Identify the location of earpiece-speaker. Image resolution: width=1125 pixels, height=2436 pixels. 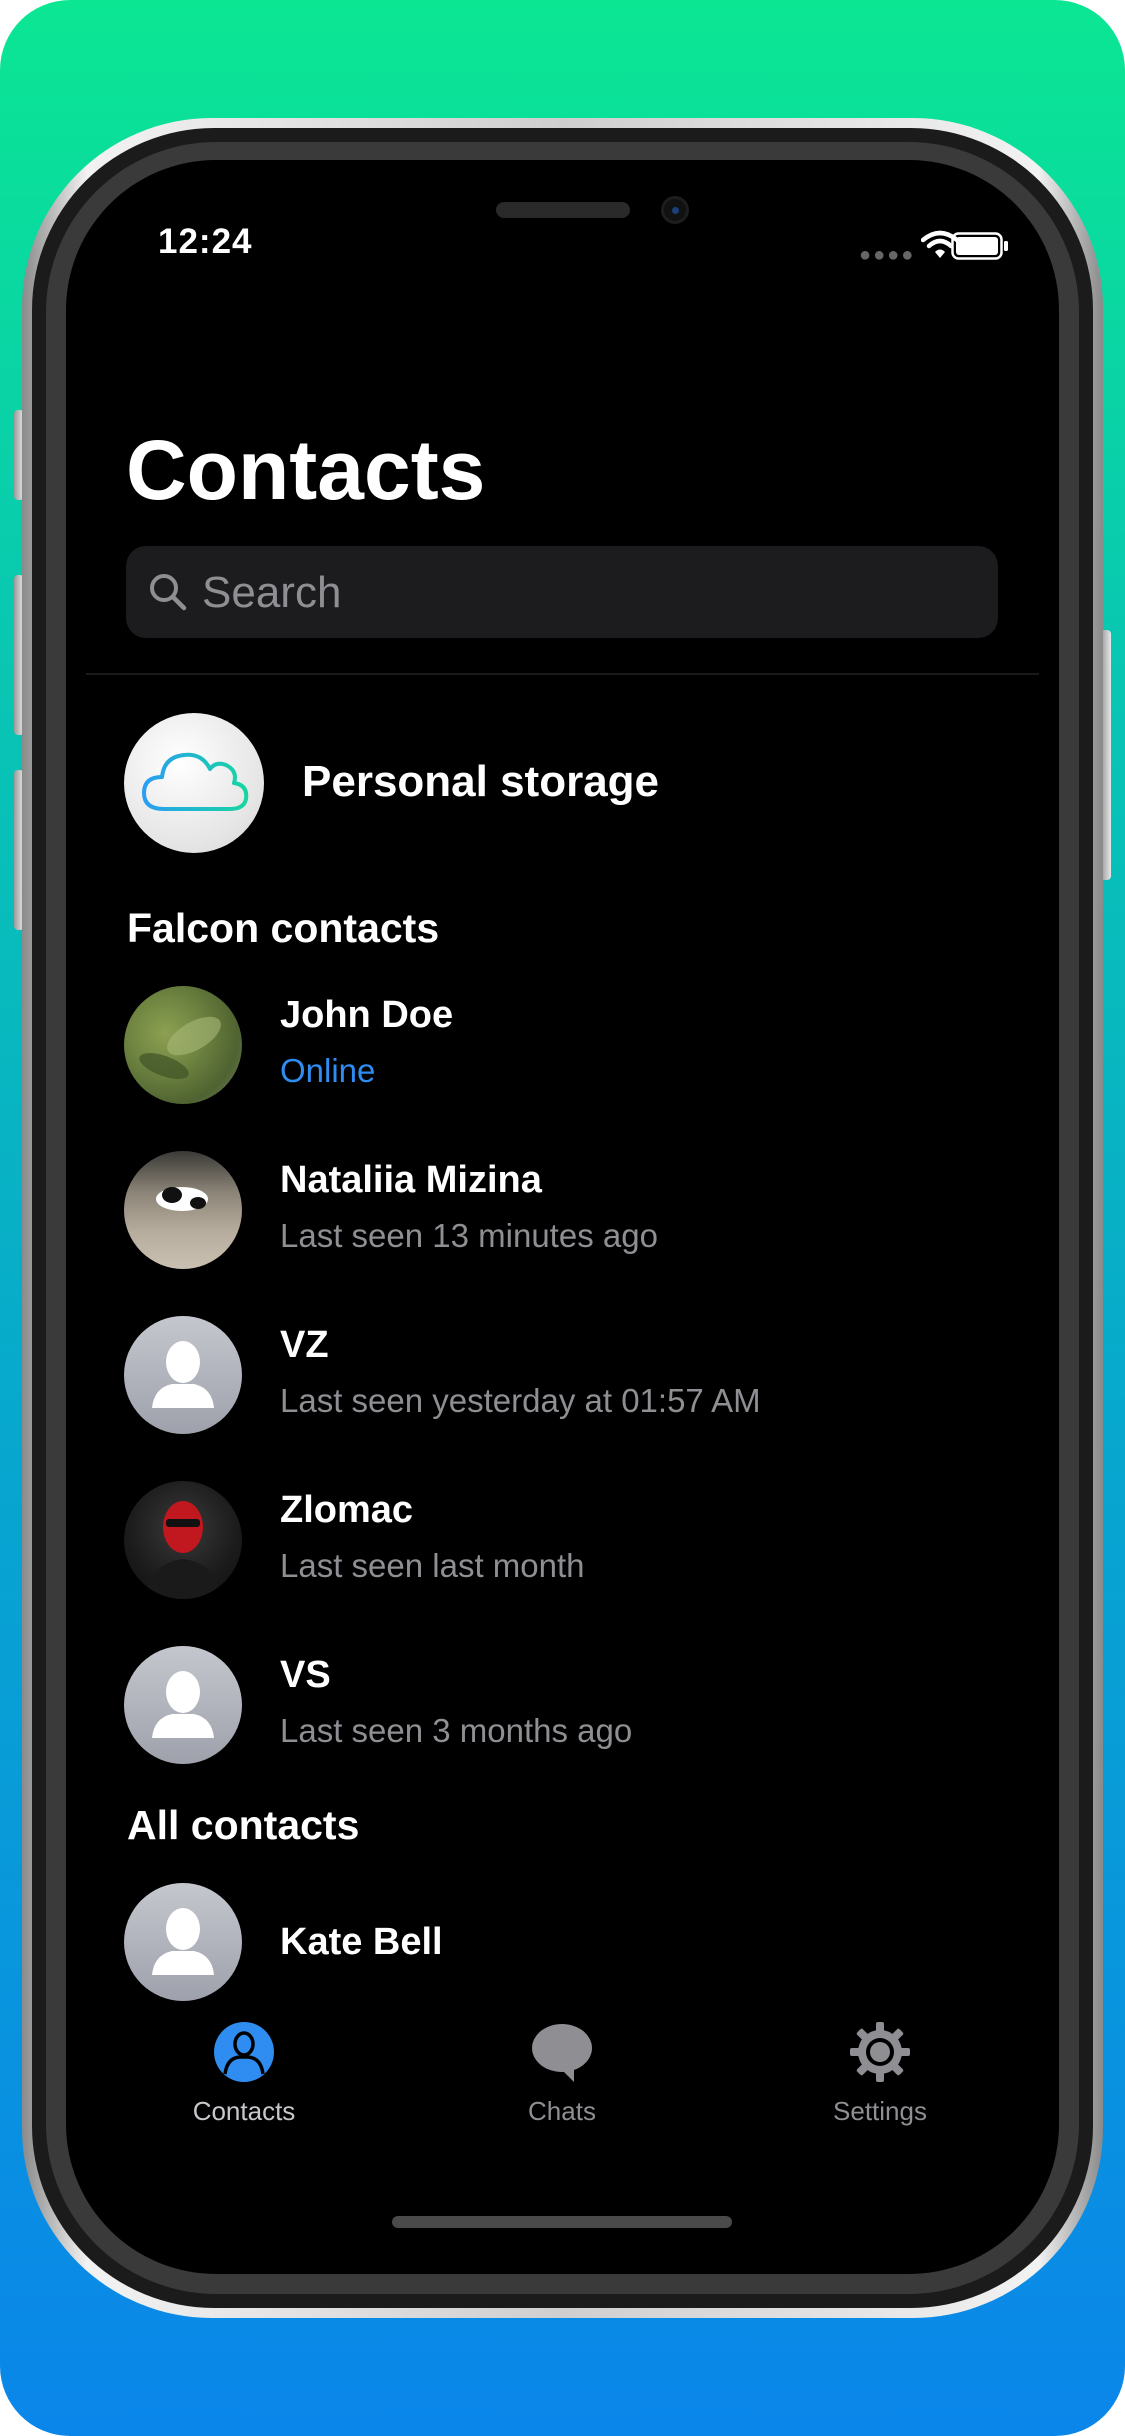
(563, 210).